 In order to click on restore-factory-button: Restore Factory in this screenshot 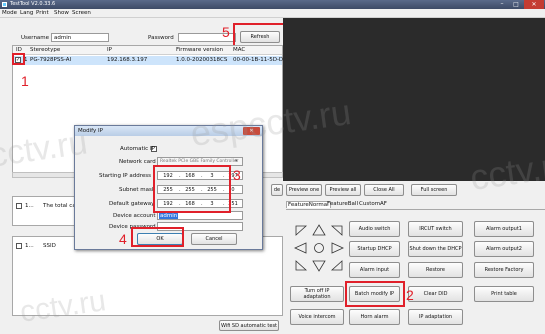, I will do `click(504, 270)`.